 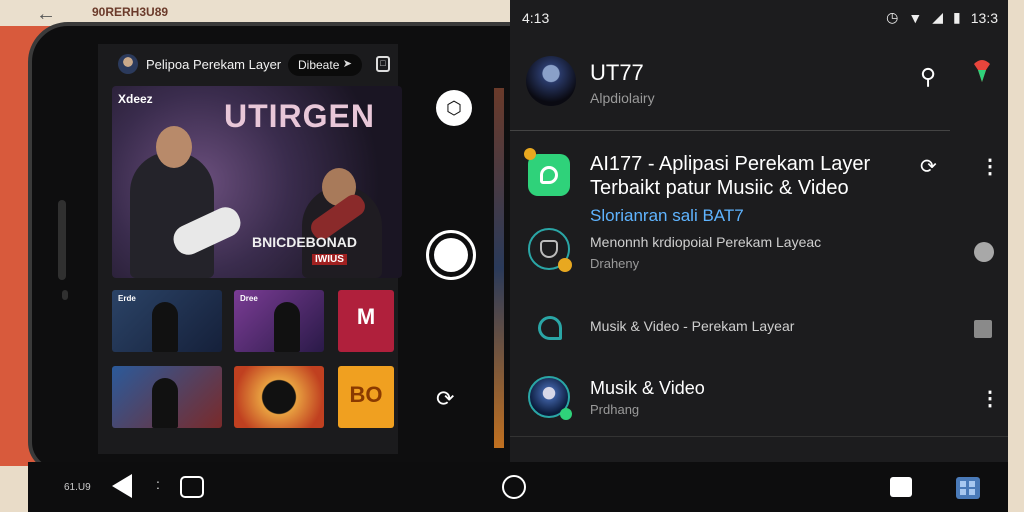 I want to click on app-chat-icon, so click(x=547, y=172).